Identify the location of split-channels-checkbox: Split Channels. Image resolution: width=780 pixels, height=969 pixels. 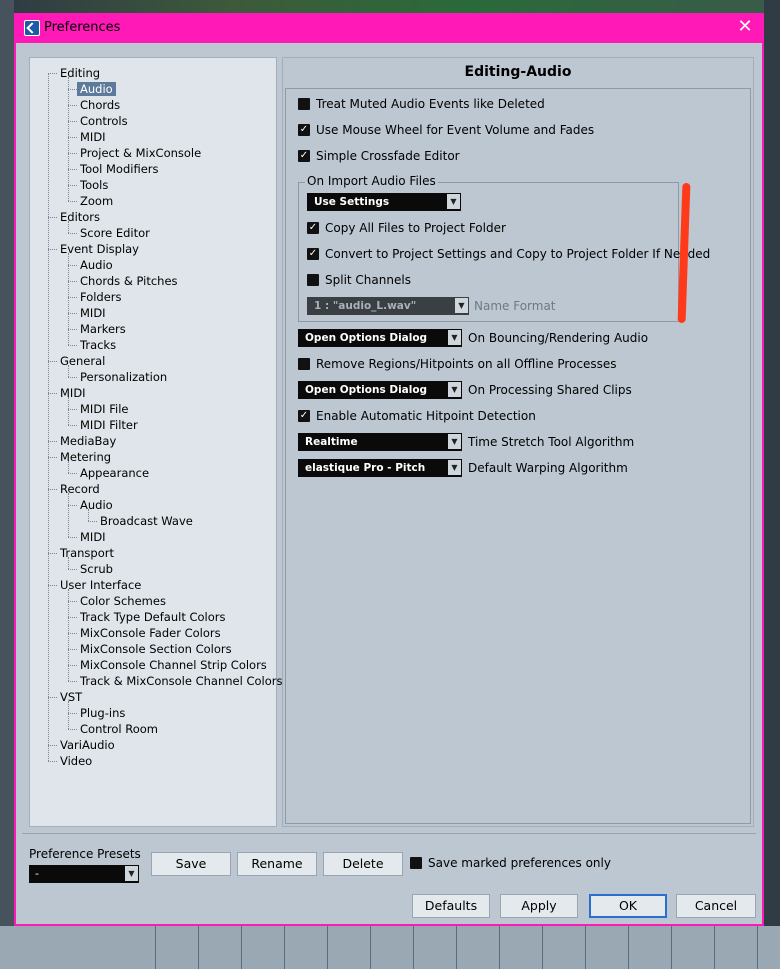
(359, 280).